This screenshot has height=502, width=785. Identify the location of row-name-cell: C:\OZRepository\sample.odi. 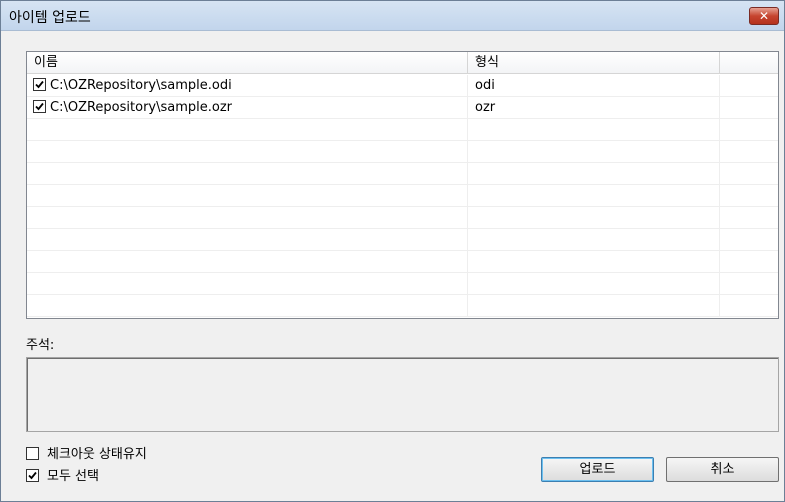
(247, 85).